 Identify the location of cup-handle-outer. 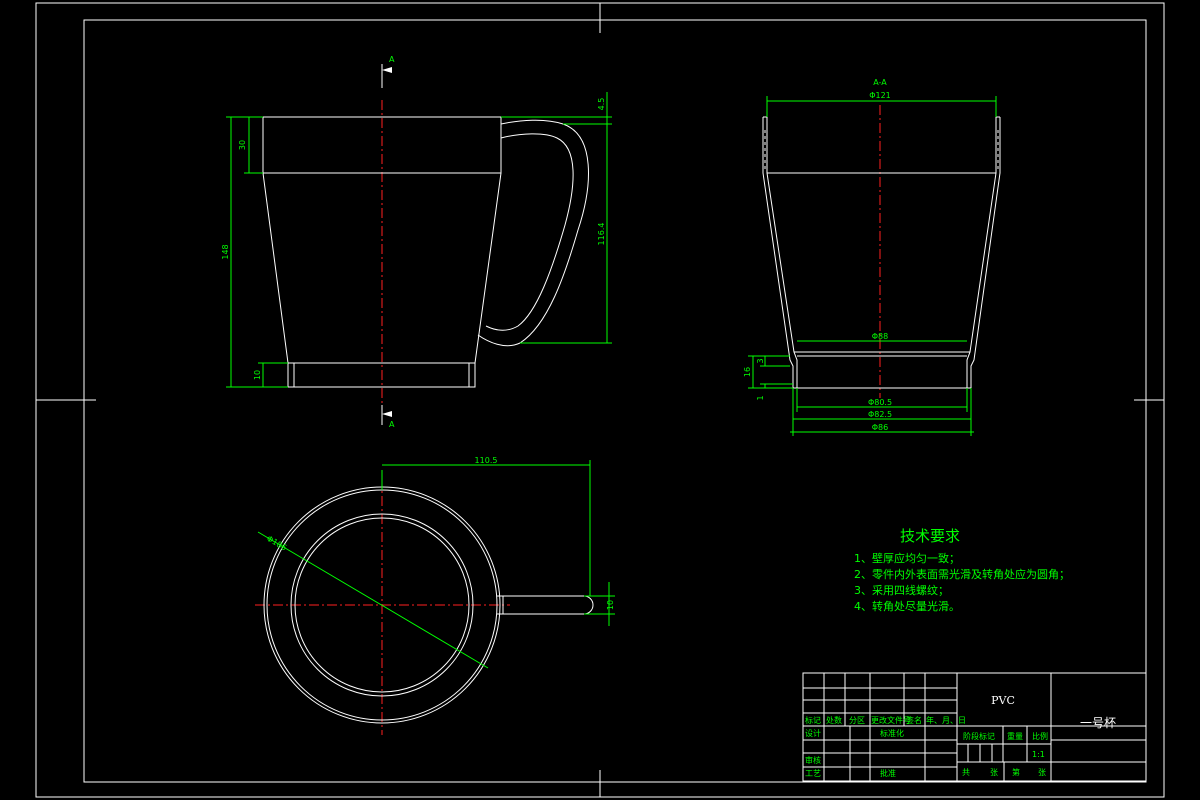
(533, 233).